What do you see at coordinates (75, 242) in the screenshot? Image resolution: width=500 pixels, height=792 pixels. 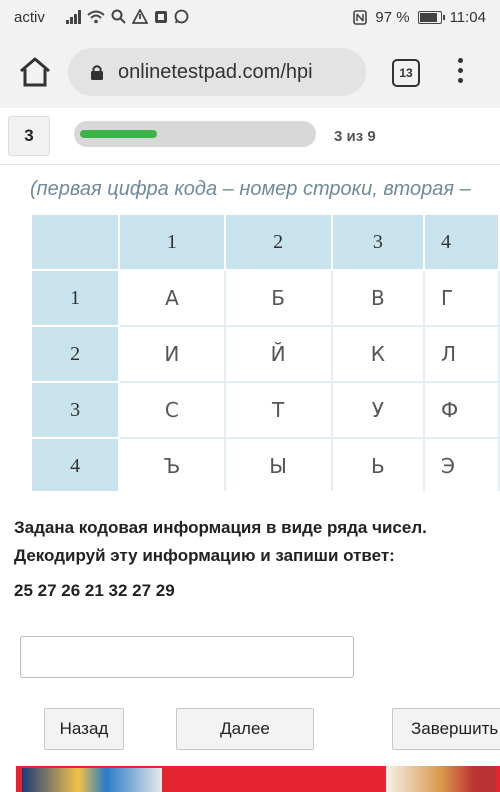 I see `table-corner-cell` at bounding box center [75, 242].